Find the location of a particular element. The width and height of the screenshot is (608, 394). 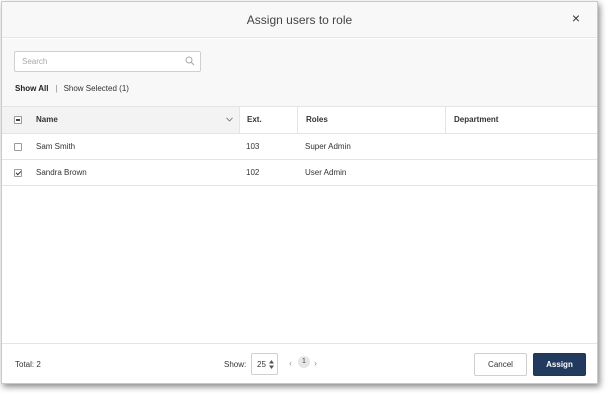

column-header-roles: Roles is located at coordinates (371, 120).